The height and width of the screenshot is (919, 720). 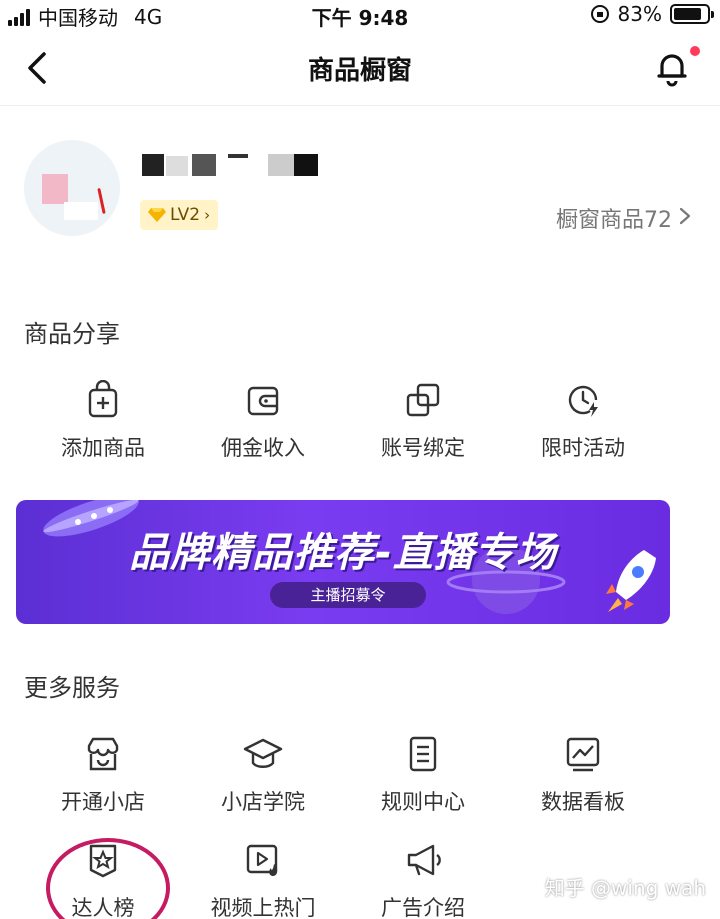 I want to click on grid-item-limited-activity: 限时活动, so click(x=583, y=421).